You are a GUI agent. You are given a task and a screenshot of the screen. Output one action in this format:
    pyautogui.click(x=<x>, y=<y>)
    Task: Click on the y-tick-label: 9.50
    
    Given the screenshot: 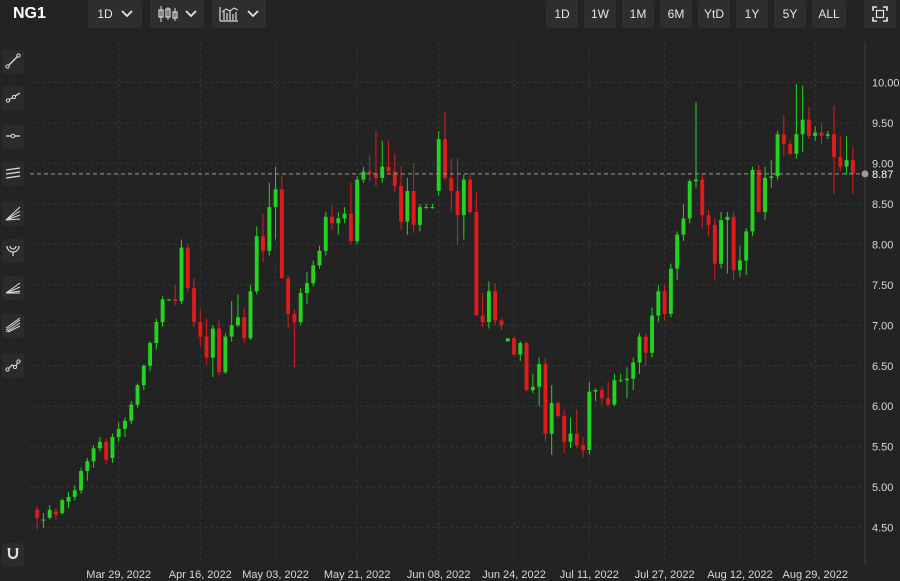 What is the action you would take?
    pyautogui.click(x=882, y=124)
    